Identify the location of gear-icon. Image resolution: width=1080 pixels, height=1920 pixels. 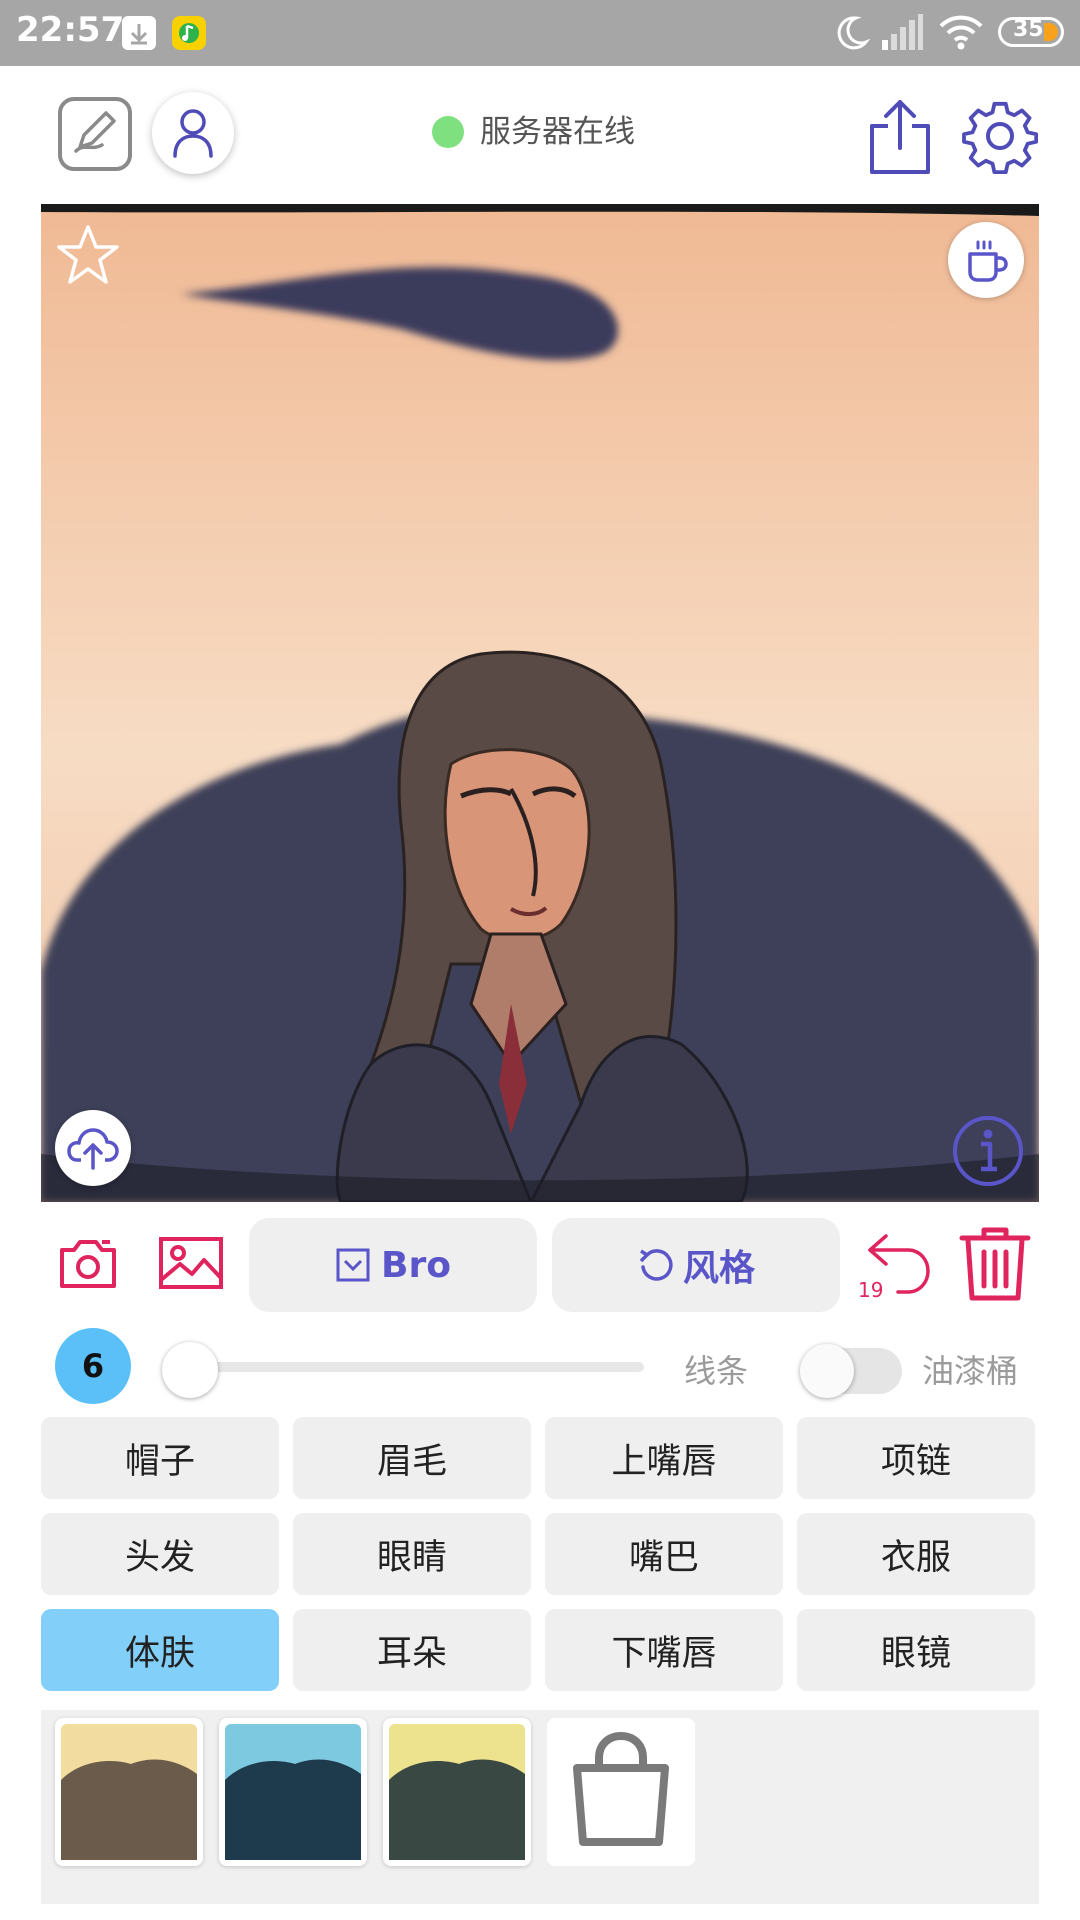
(1000, 139).